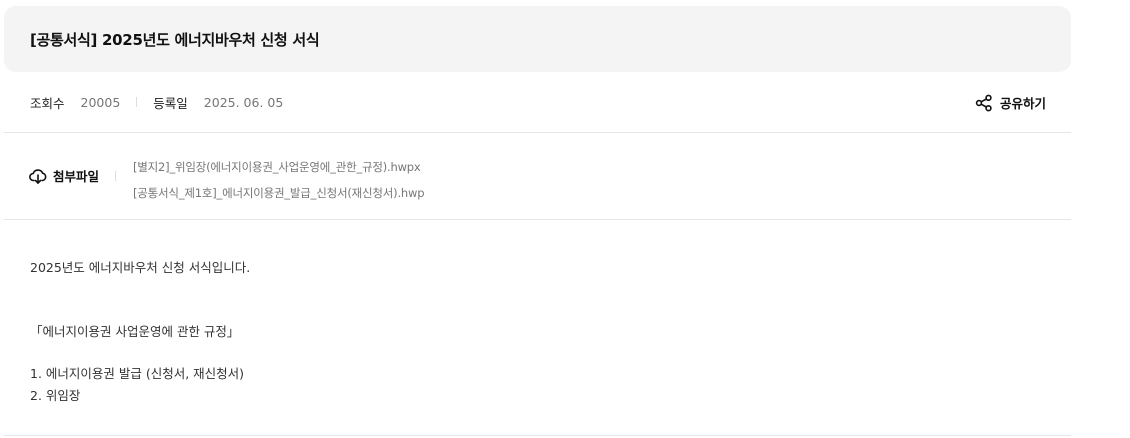 This screenshot has height=438, width=1130. Describe the element at coordinates (984, 103) in the screenshot. I see `share-icon` at that location.